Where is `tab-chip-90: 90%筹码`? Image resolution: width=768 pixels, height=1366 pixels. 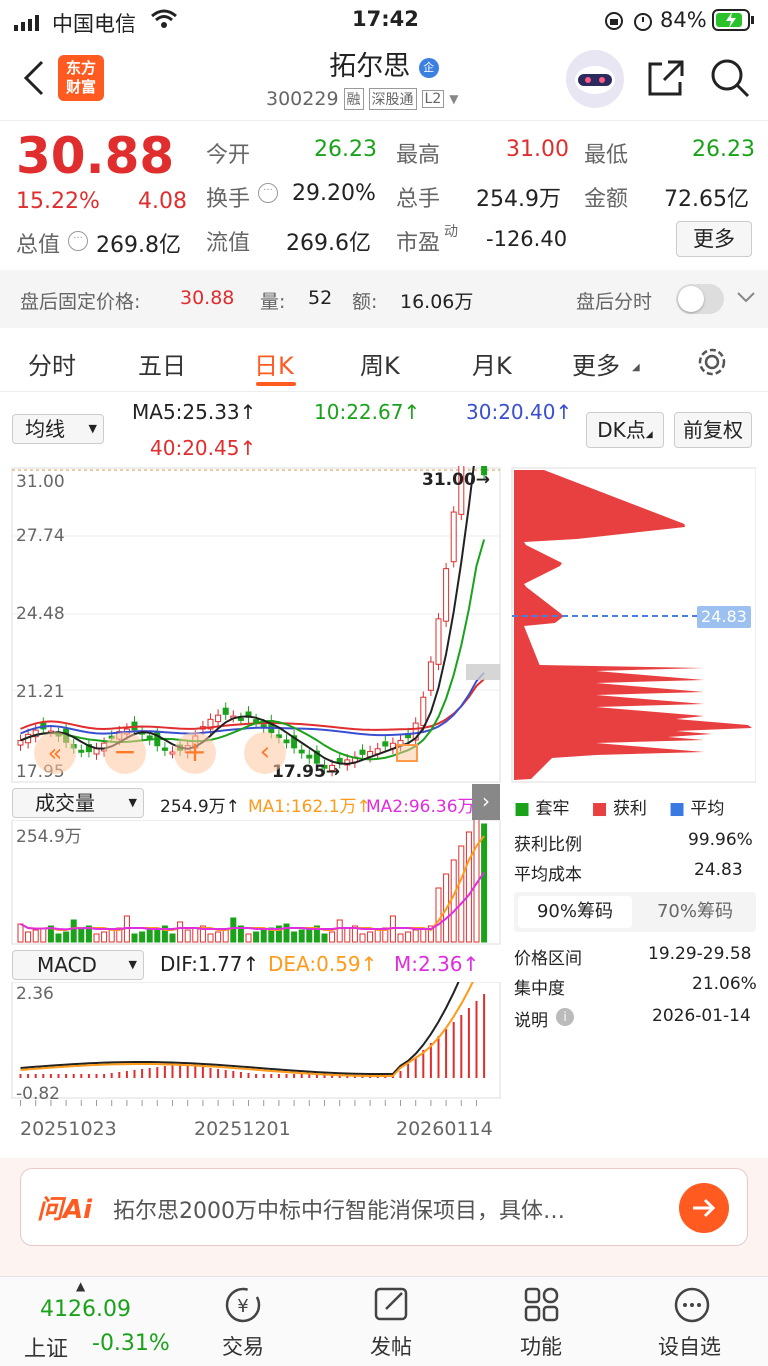 tab-chip-90: 90%筹码 is located at coordinates (575, 912).